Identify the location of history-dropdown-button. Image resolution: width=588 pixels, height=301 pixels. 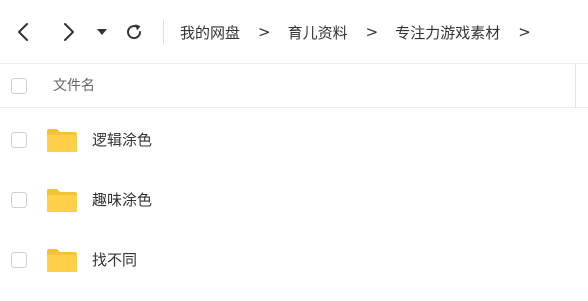
(102, 32).